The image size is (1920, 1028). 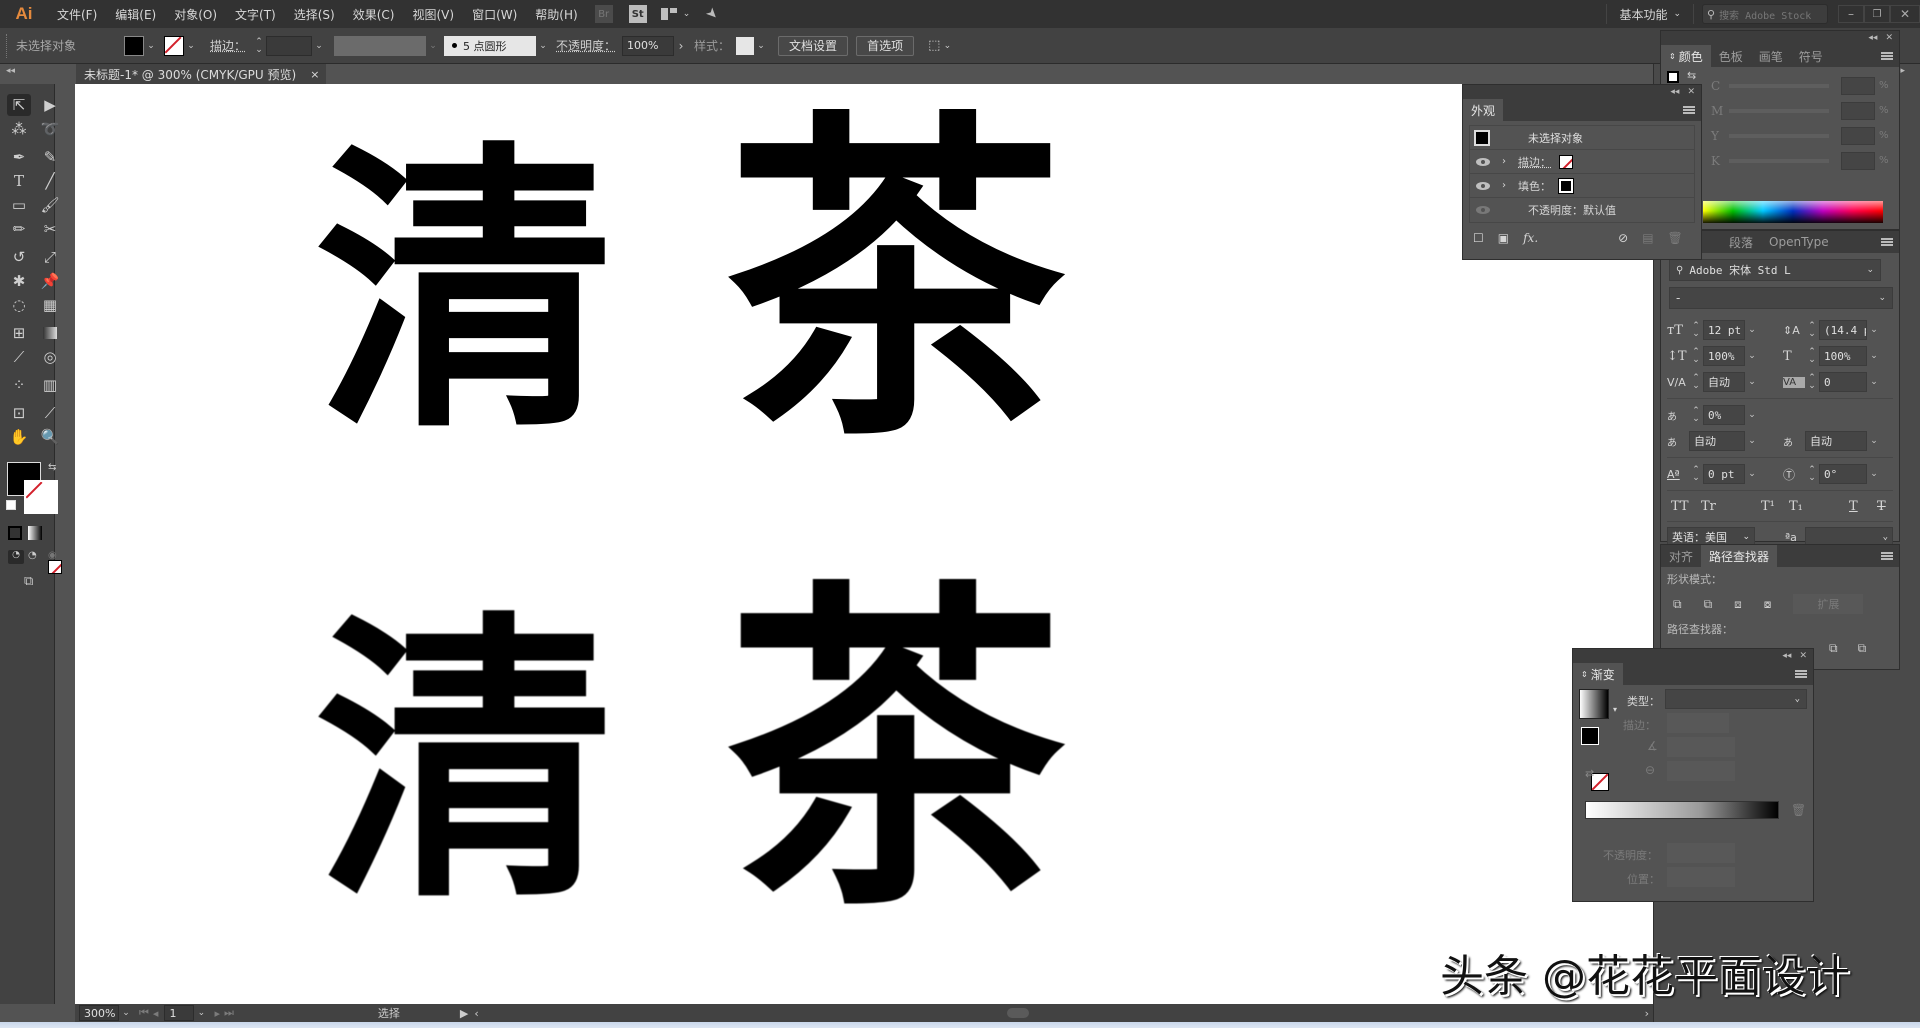 I want to click on menu-file: 文件(F), so click(x=77, y=14).